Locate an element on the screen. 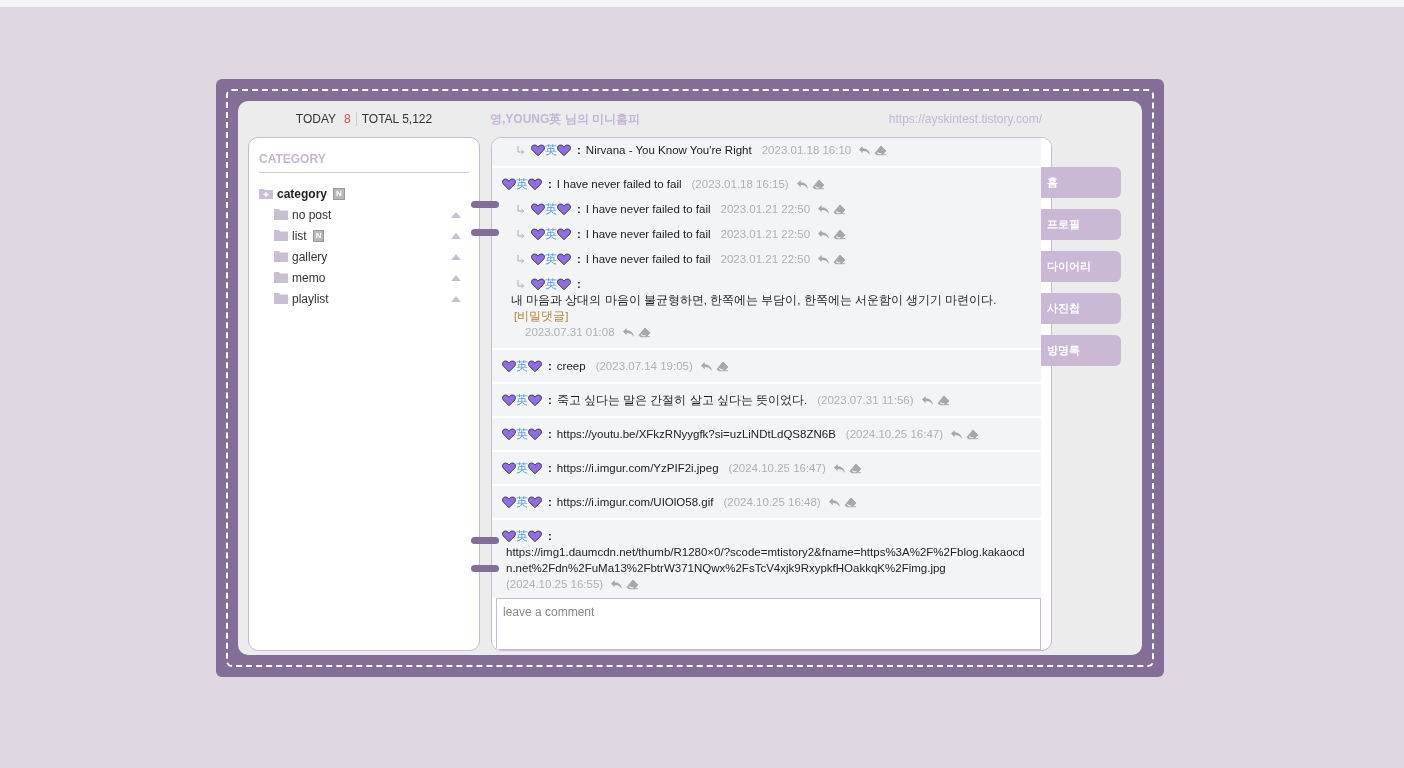  comment-input: leave a comment is located at coordinates (768, 624).